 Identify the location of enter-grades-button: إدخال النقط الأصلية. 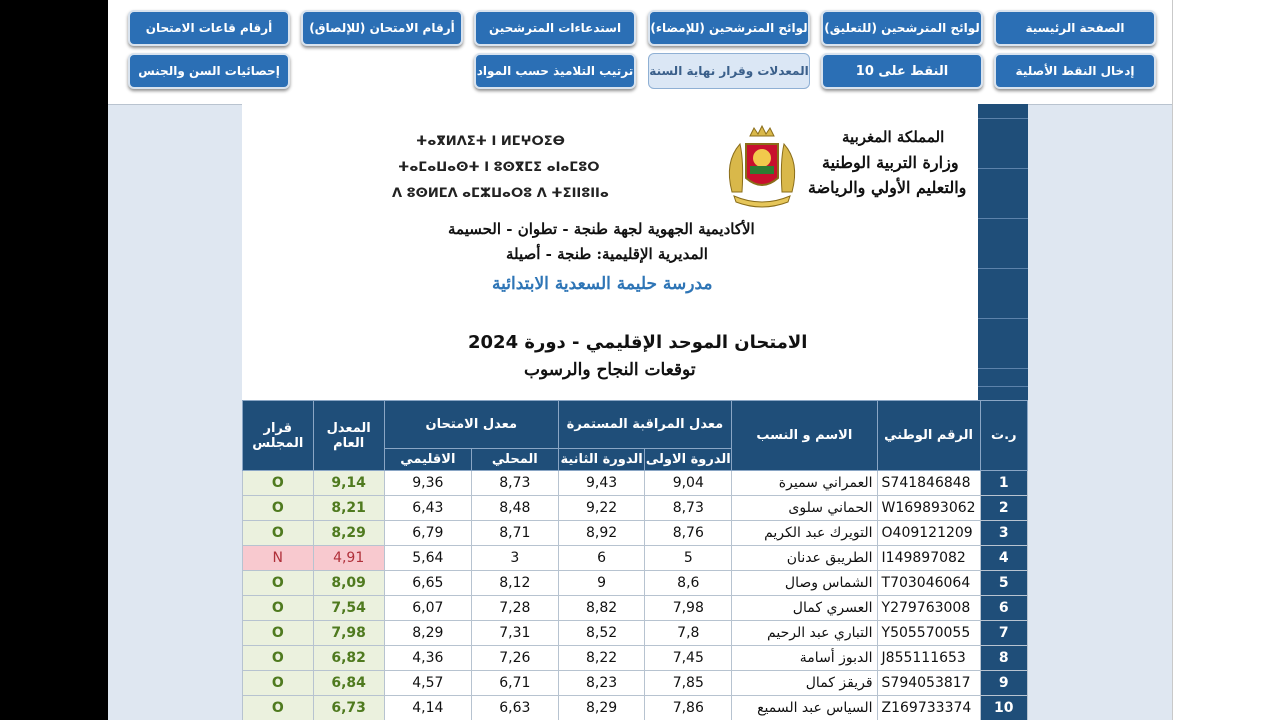
(1075, 71).